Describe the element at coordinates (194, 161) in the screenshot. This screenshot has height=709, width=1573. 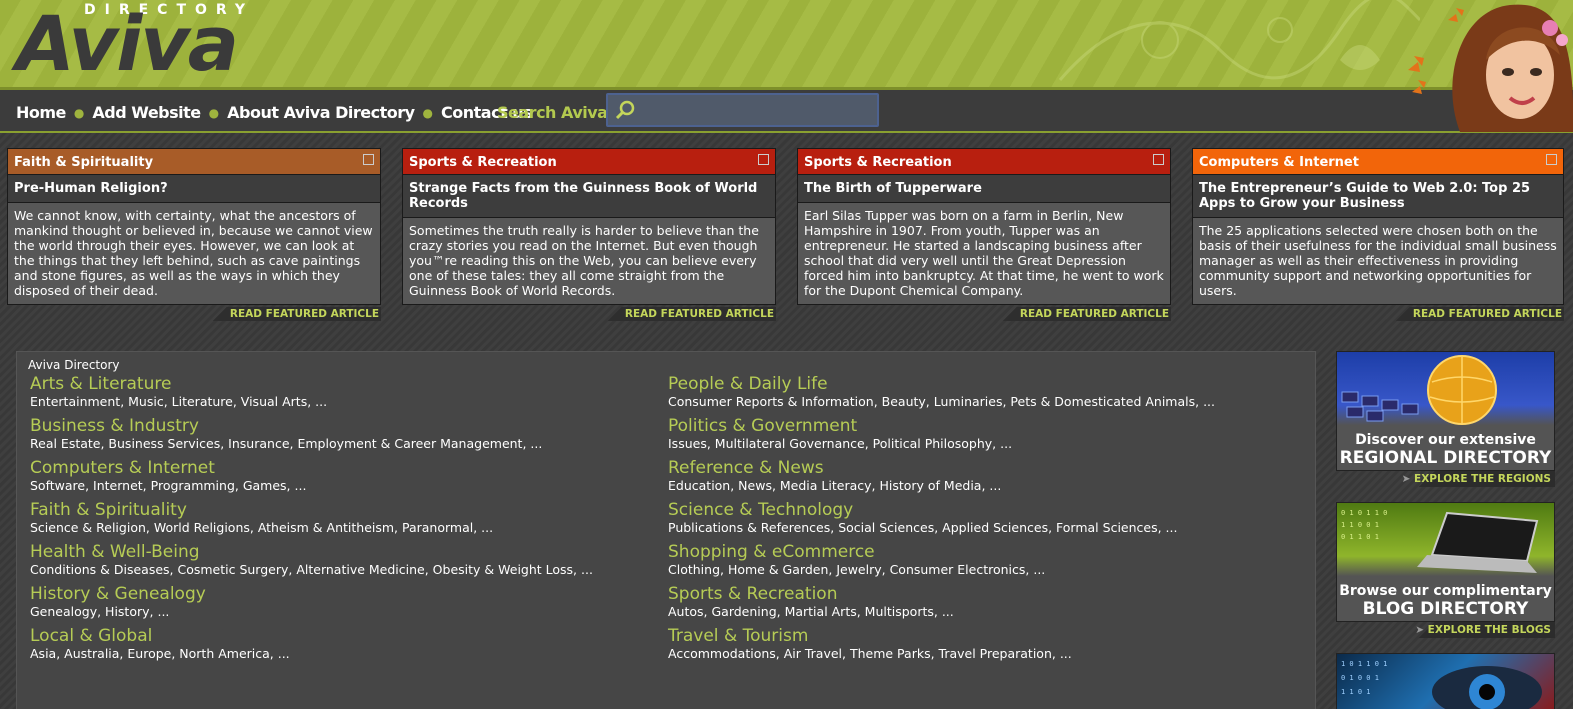
I see `featured-card-category: Faith & Spirituality` at that location.